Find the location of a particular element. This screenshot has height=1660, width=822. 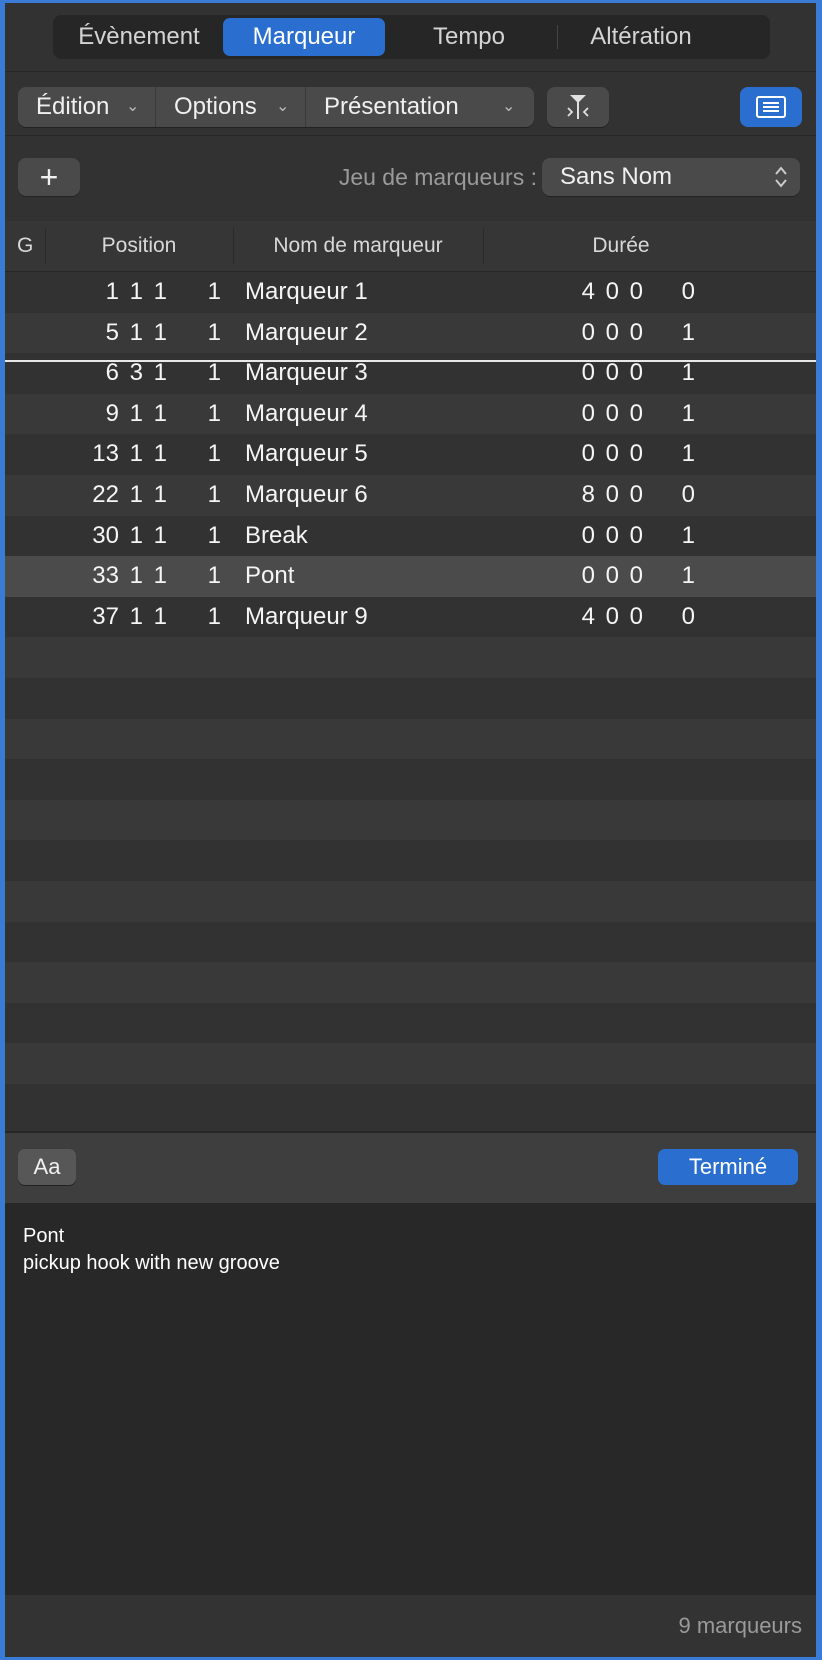

table-row: 1 1 1 1 Marqueur 14000 is located at coordinates (410, 292).